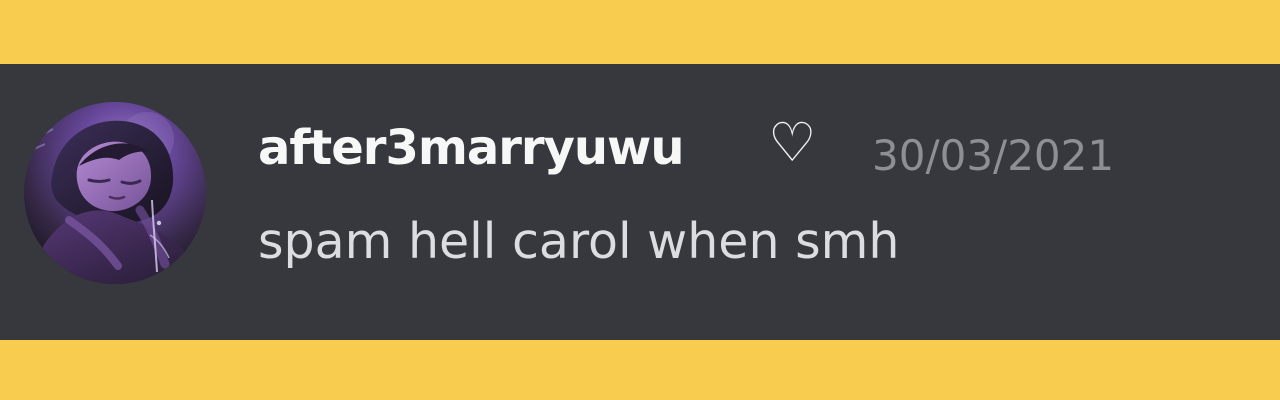 The height and width of the screenshot is (400, 1280). I want to click on username: after3marryuwu, so click(471, 148).